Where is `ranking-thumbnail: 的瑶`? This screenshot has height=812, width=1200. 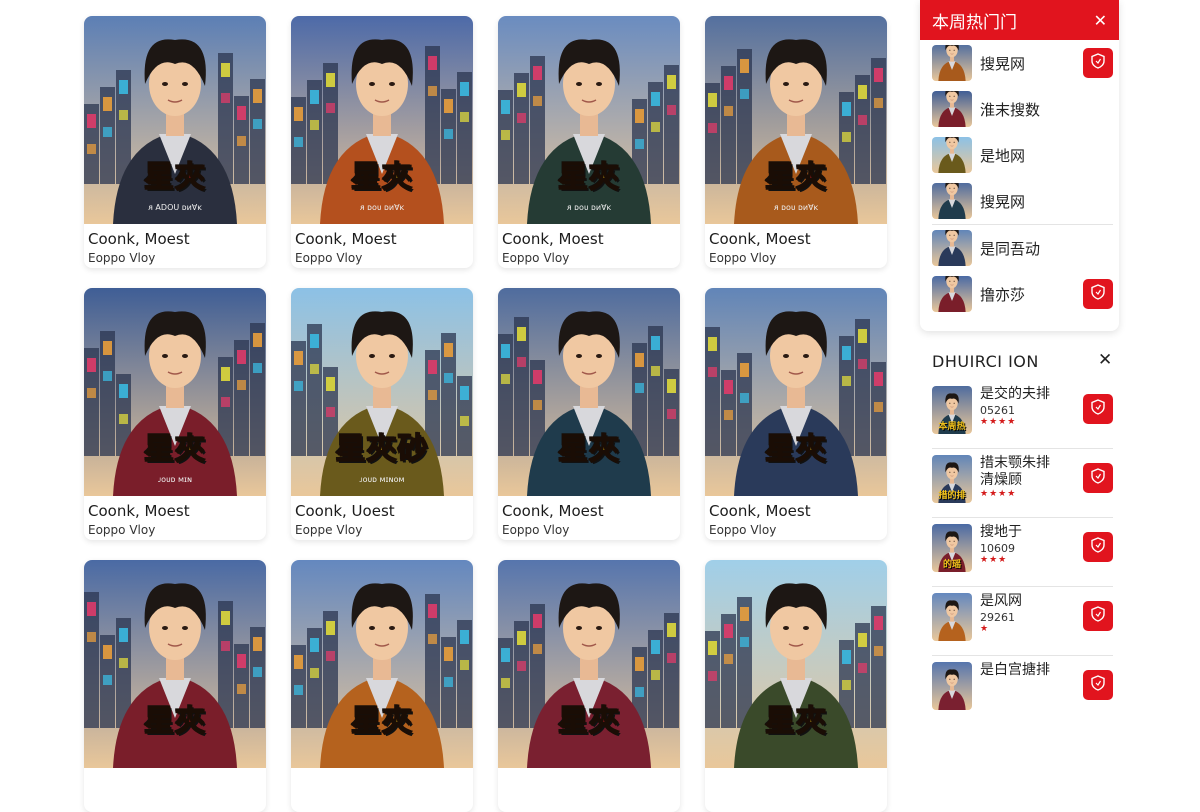
ranking-thumbnail: 的瑶 is located at coordinates (952, 548).